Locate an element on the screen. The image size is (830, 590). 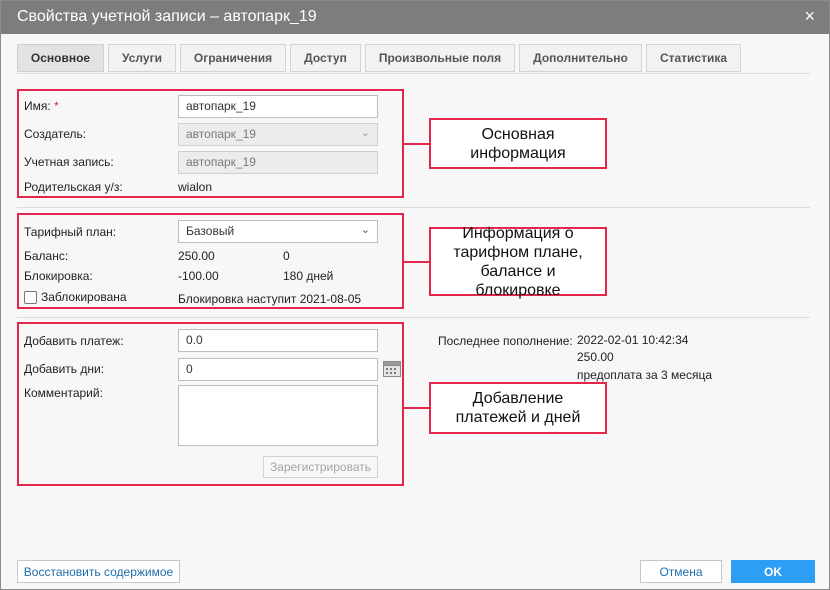
title-bar: Свойства учетной записи – автопарк_19 × is located at coordinates (415, 17).